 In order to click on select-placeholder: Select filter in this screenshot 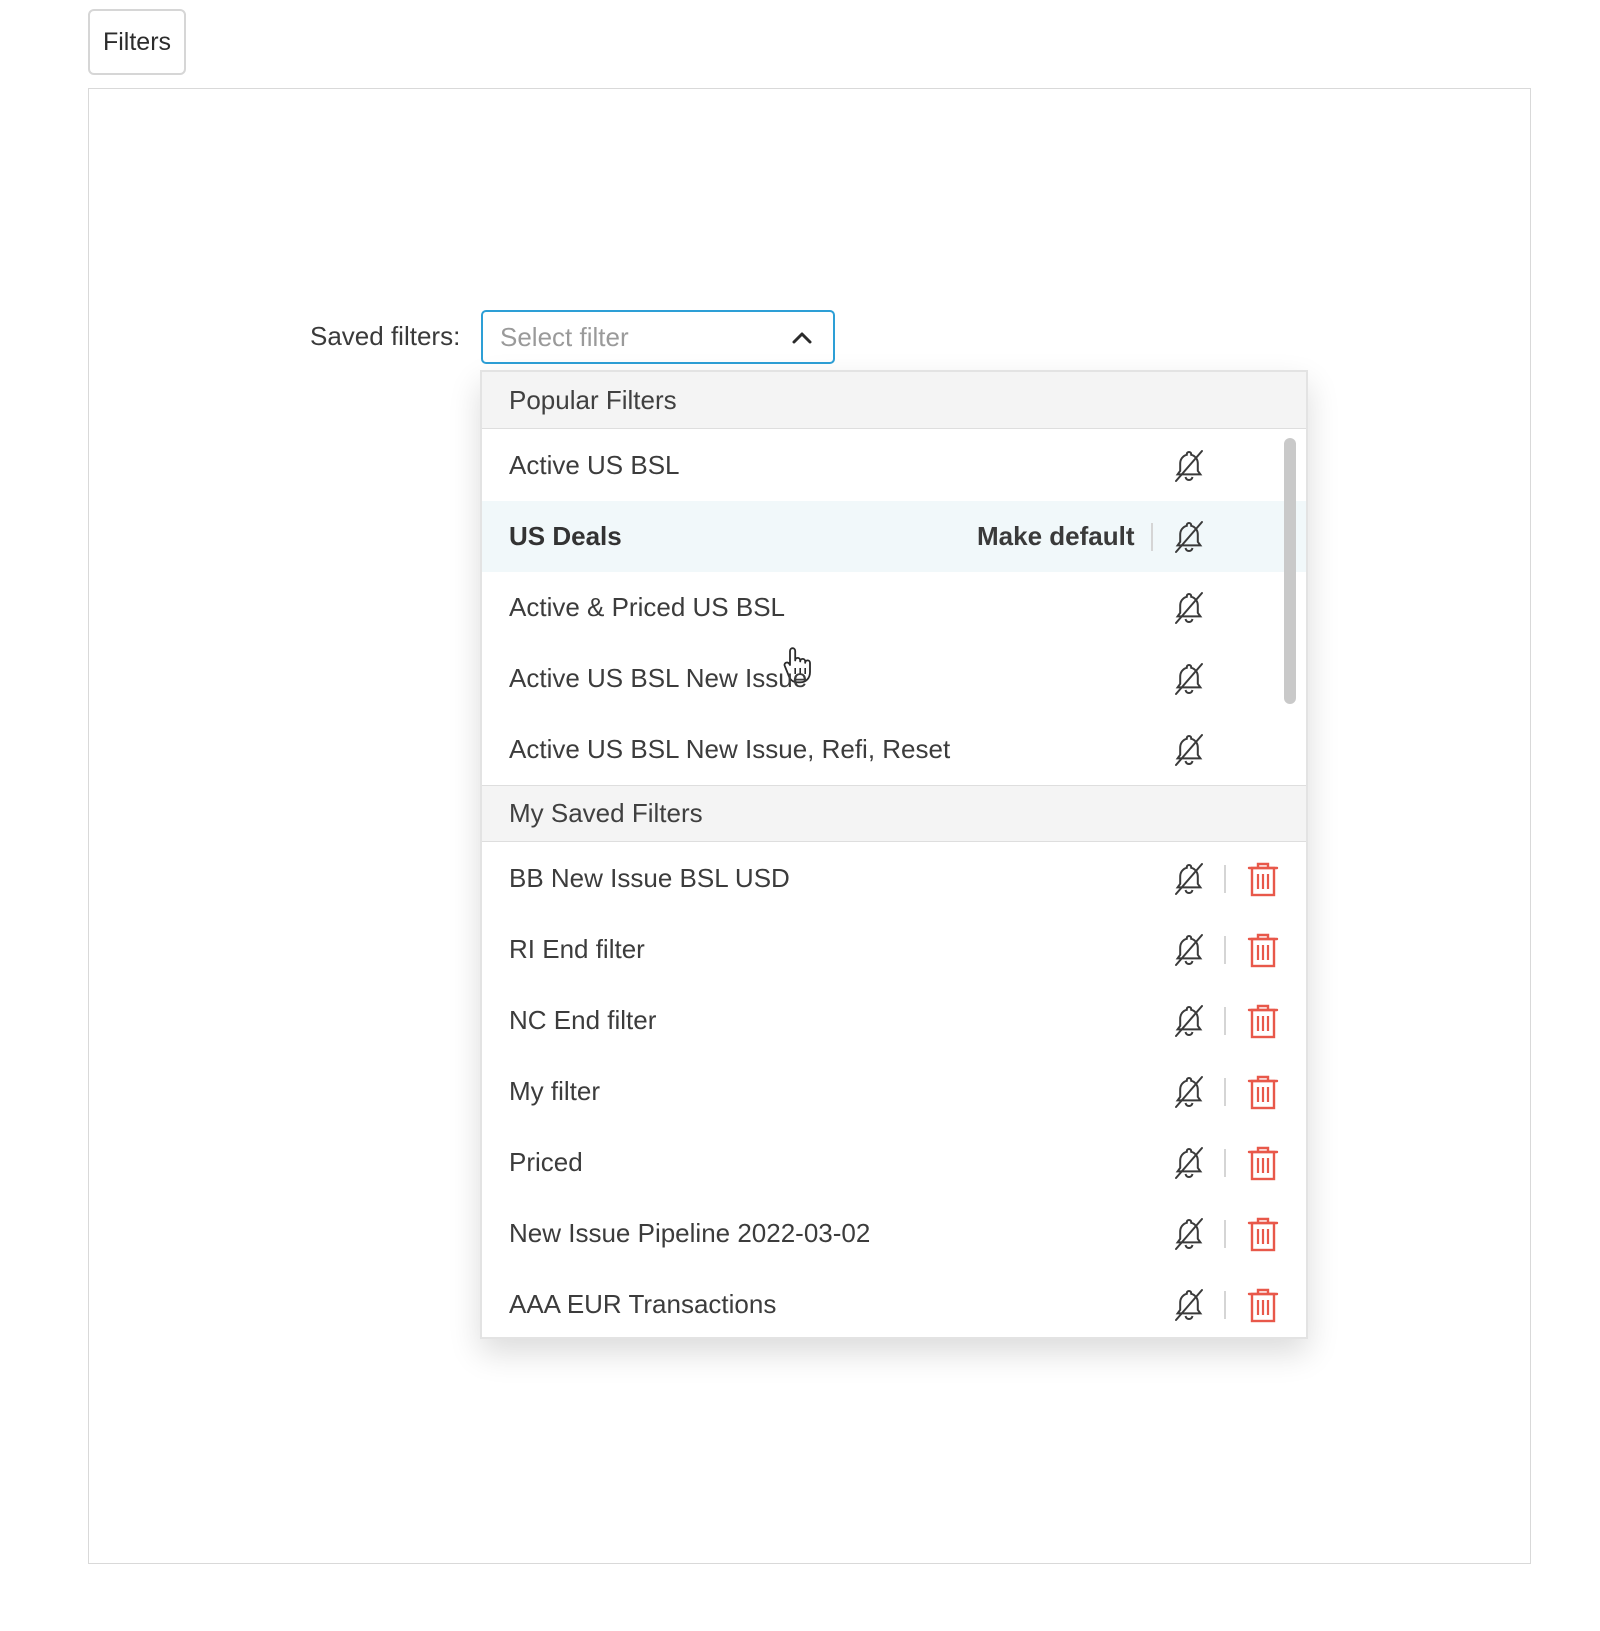, I will do `click(564, 336)`.